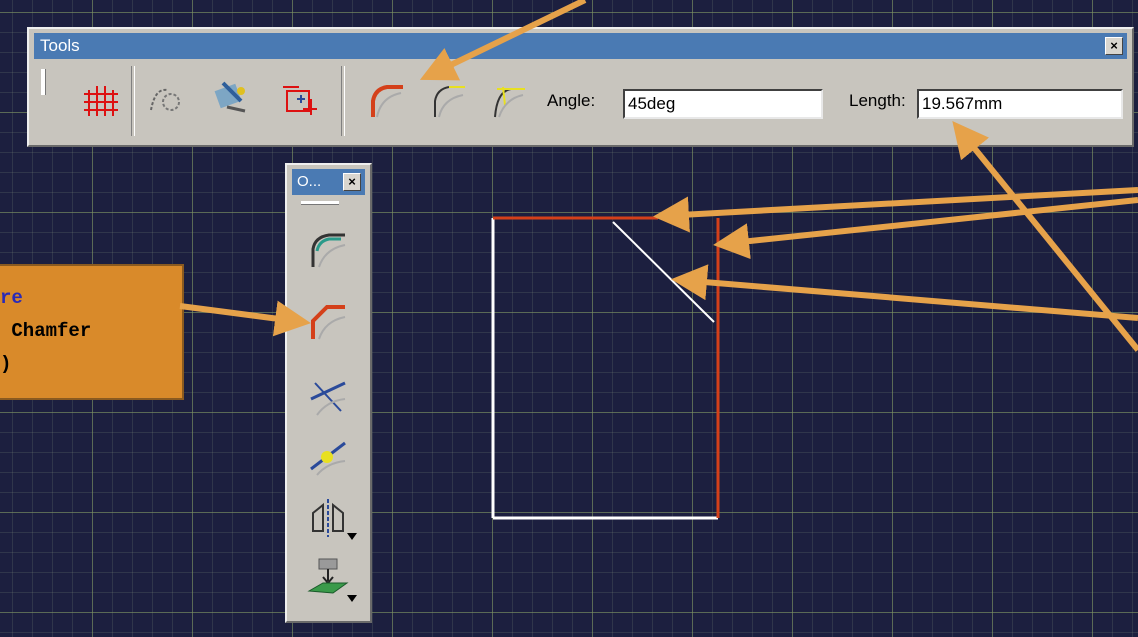  What do you see at coordinates (904, 292) in the screenshot?
I see `arrow-to-chamfer-line` at bounding box center [904, 292].